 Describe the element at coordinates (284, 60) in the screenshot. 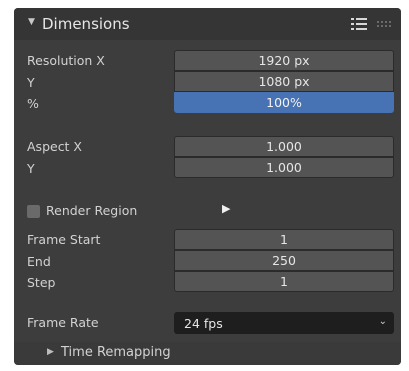

I see `resolution-x-field: 1920 px` at that location.